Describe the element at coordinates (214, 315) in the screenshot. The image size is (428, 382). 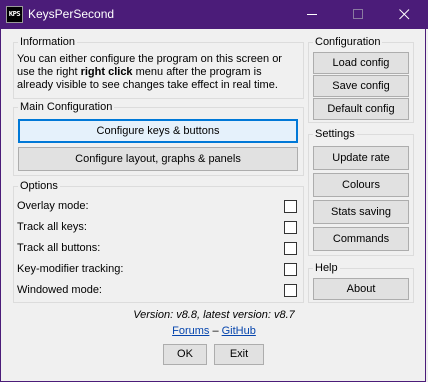
I see `version-text: Version: v8.8, latest version: v8.7` at that location.